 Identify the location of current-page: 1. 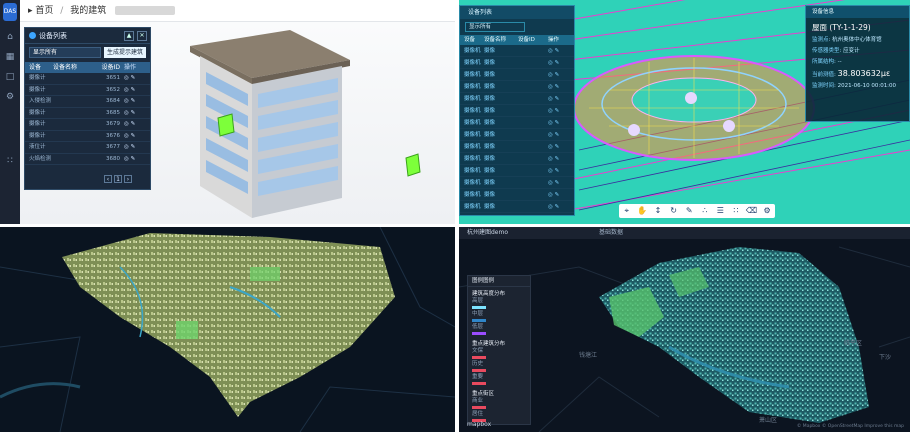
(118, 179).